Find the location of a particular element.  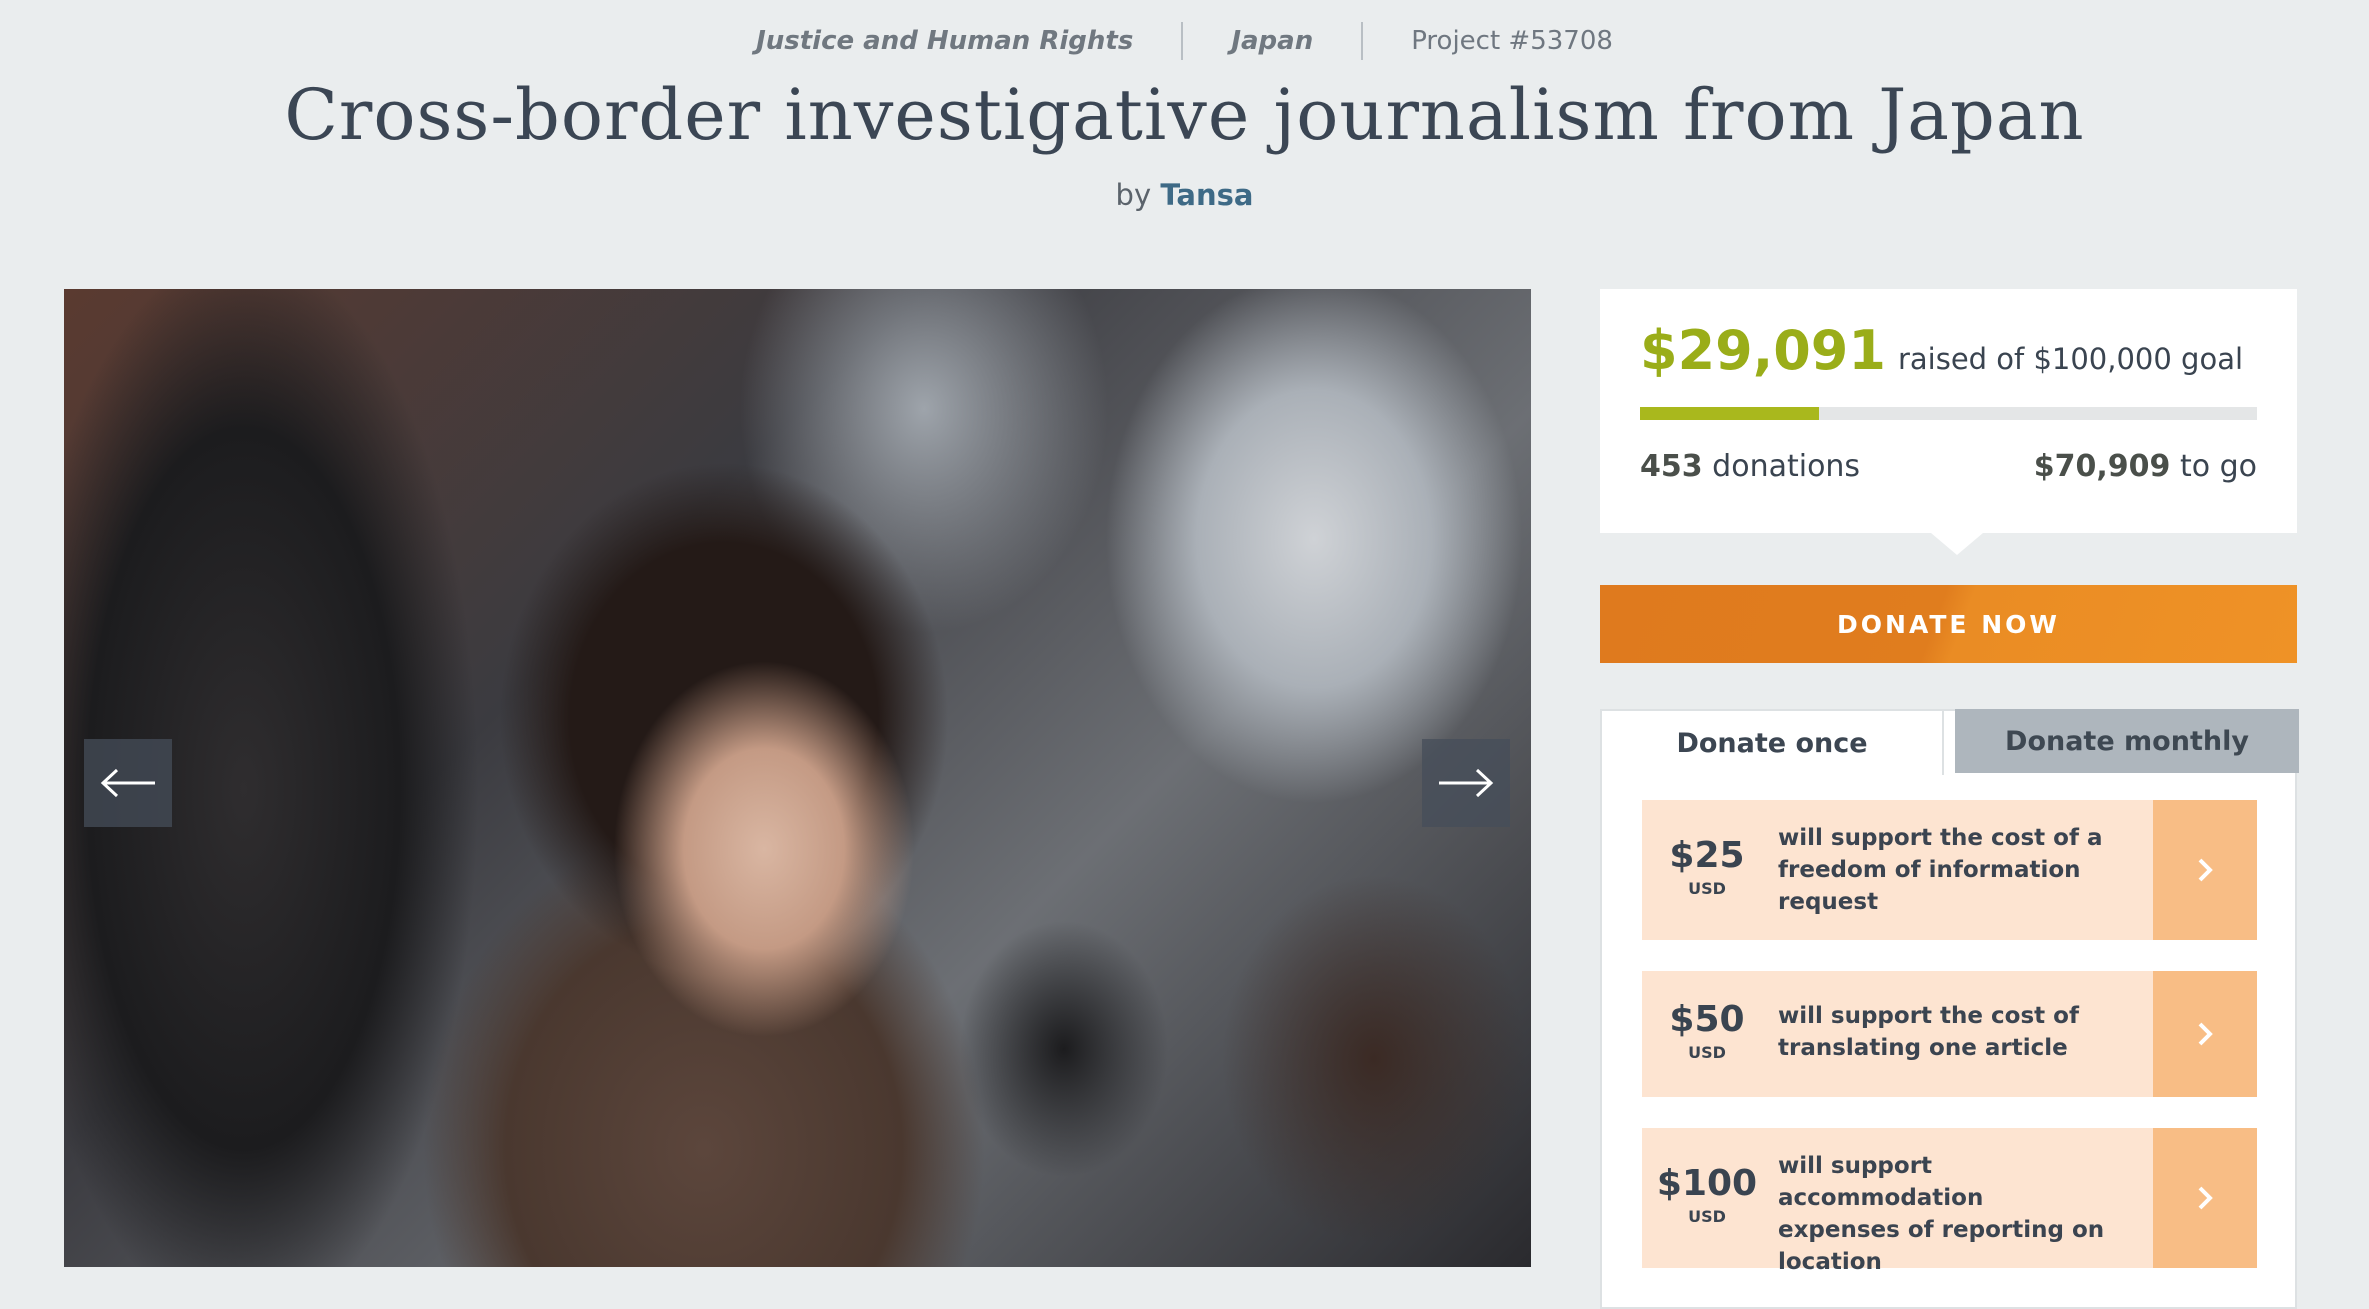

donations-number: 453 is located at coordinates (1671, 466).